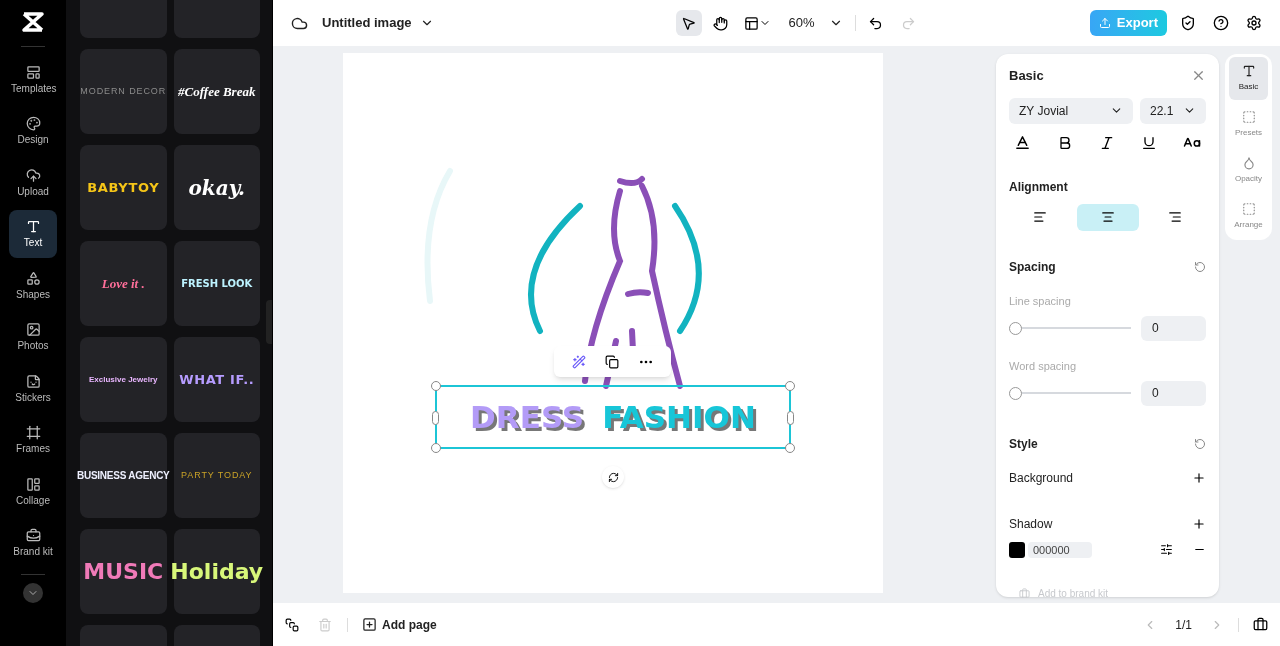 The width and height of the screenshot is (1280, 646). What do you see at coordinates (1071, 110) in the screenshot?
I see `font-dropdown: ZY Jovial` at bounding box center [1071, 110].